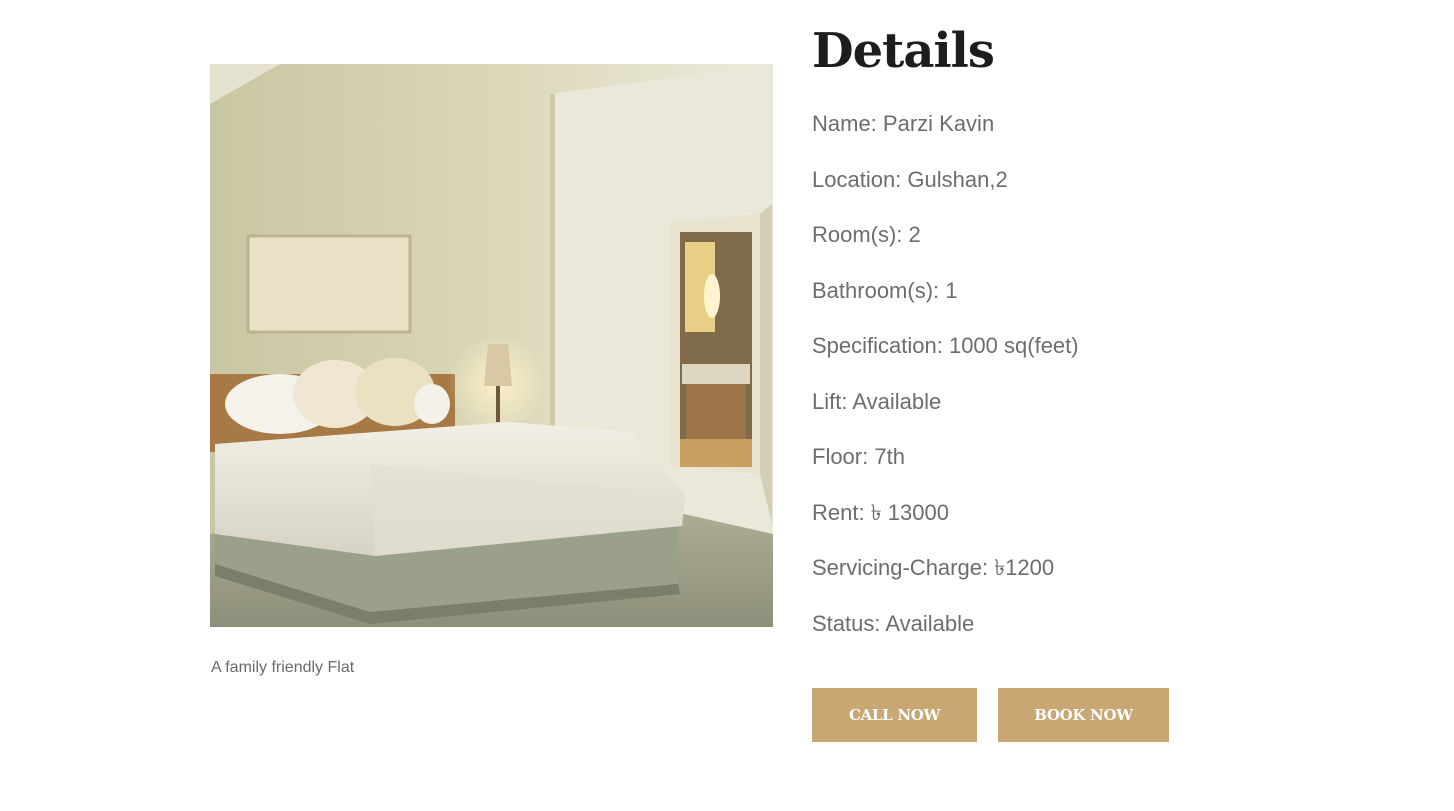 This screenshot has height=811, width=1454. Describe the element at coordinates (885, 290) in the screenshot. I see `detail-bathrooms: Bathroom(s): 1` at that location.